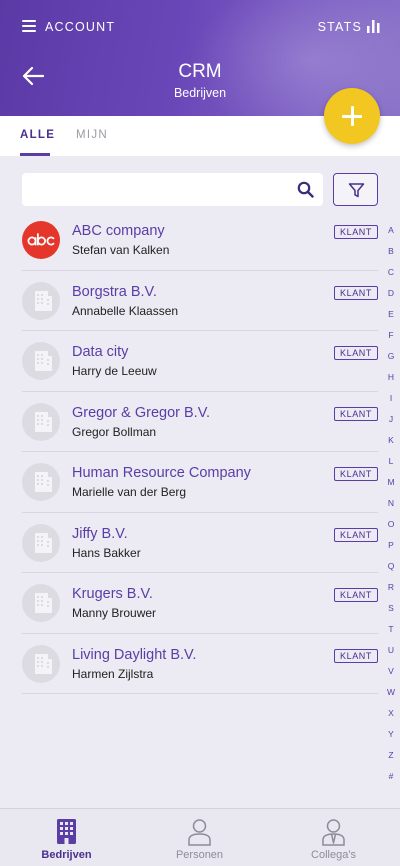 Image resolution: width=400 pixels, height=866 pixels. Describe the element at coordinates (390, 761) in the screenshot. I see `alphabet-letter: Z` at that location.